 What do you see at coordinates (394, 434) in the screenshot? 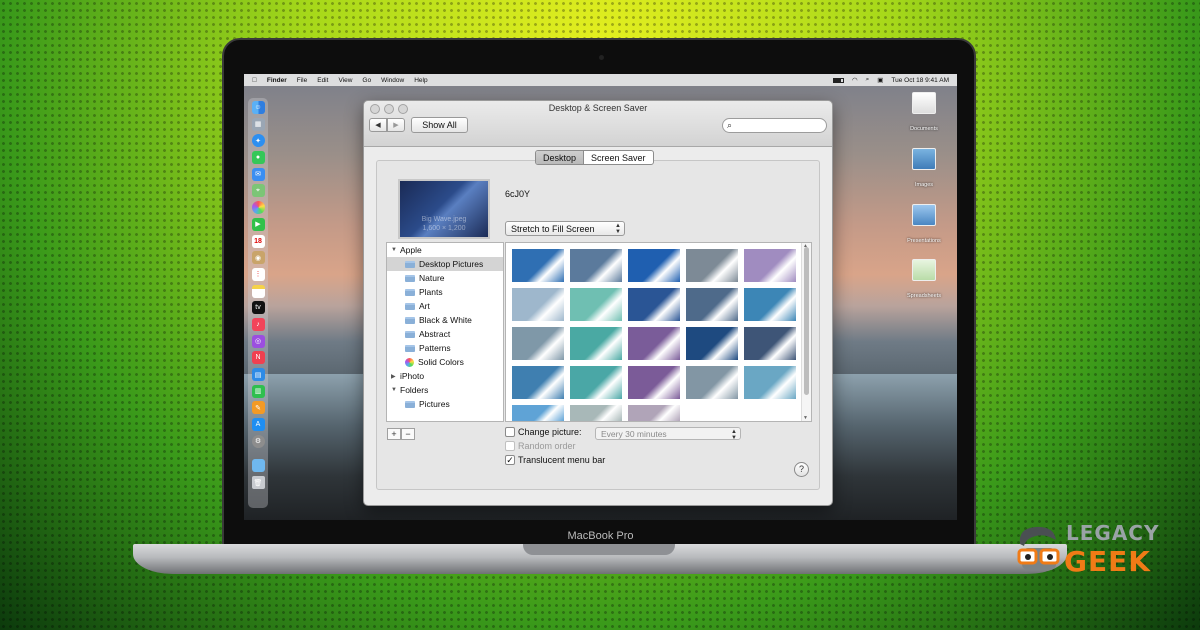
I see `add-folder-button: +` at bounding box center [394, 434].